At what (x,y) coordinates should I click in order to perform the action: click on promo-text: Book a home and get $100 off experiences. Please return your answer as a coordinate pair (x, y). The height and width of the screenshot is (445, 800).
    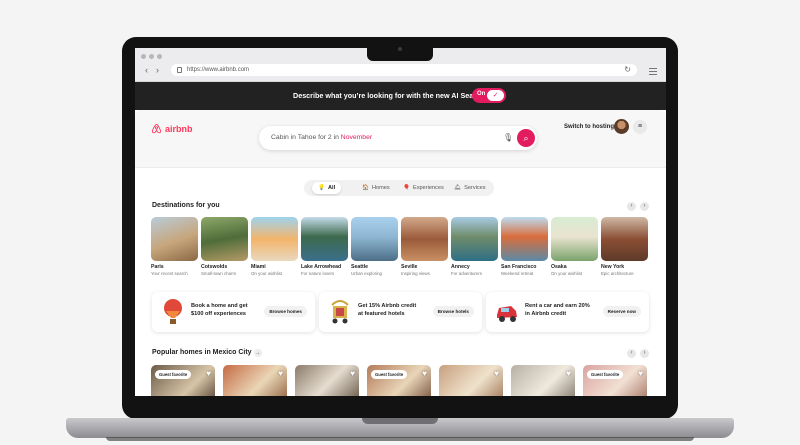
    Looking at the image, I should click on (232, 310).